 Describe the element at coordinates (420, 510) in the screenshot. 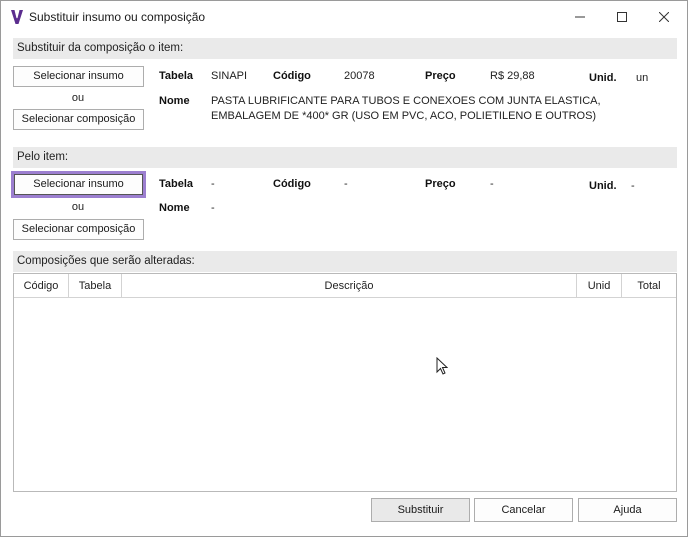

I see `substituir-button: Substituir` at that location.